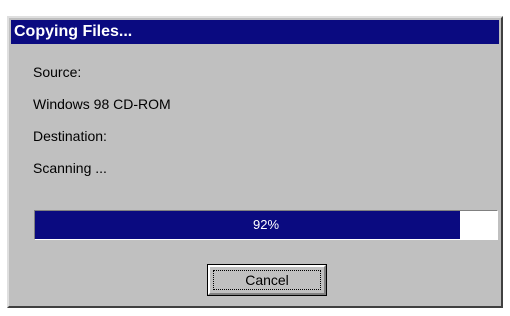 Image resolution: width=510 pixels, height=316 pixels. I want to click on source-value: Windows 98 CD-ROM, so click(102, 104).